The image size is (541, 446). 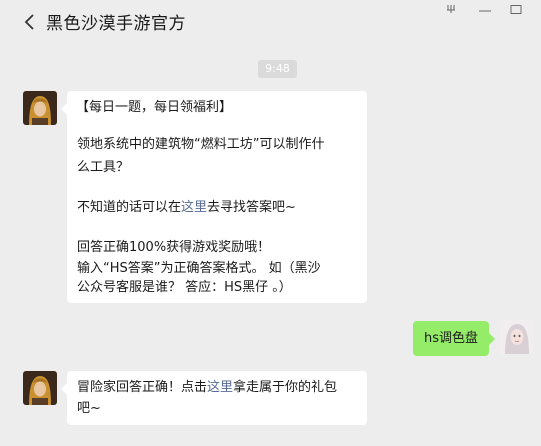 I want to click on message-line: 回答正确100%获得游戏奖励哦！, so click(x=174, y=247).